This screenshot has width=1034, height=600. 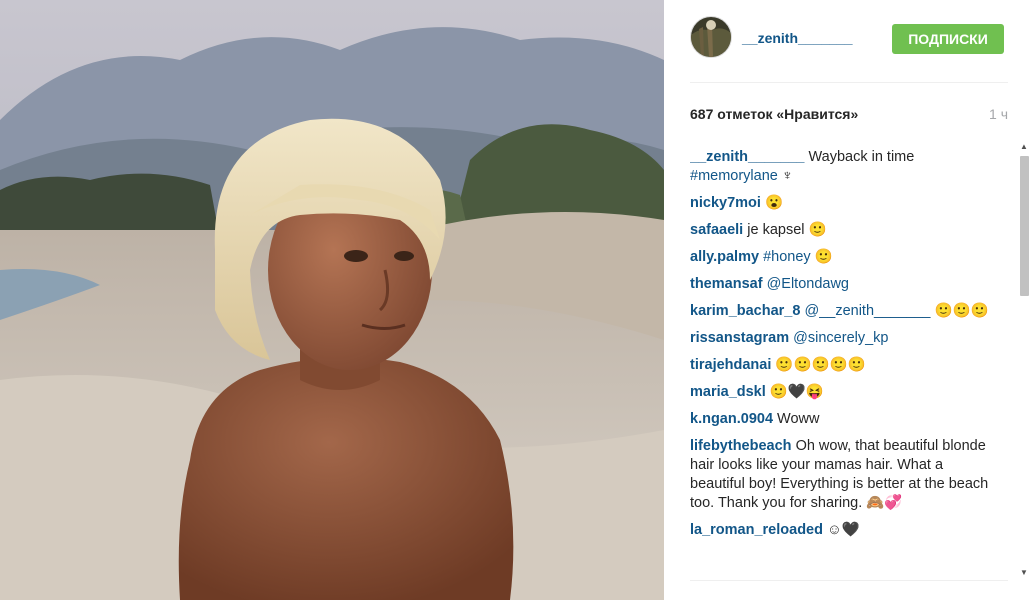 What do you see at coordinates (787, 230) in the screenshot?
I see `comment-text: je kapsel 🙂` at bounding box center [787, 230].